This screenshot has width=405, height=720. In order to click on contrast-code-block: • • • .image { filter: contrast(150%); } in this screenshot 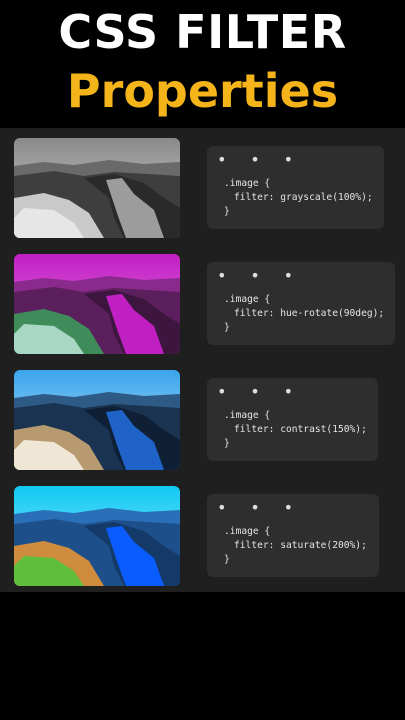, I will do `click(292, 419)`.